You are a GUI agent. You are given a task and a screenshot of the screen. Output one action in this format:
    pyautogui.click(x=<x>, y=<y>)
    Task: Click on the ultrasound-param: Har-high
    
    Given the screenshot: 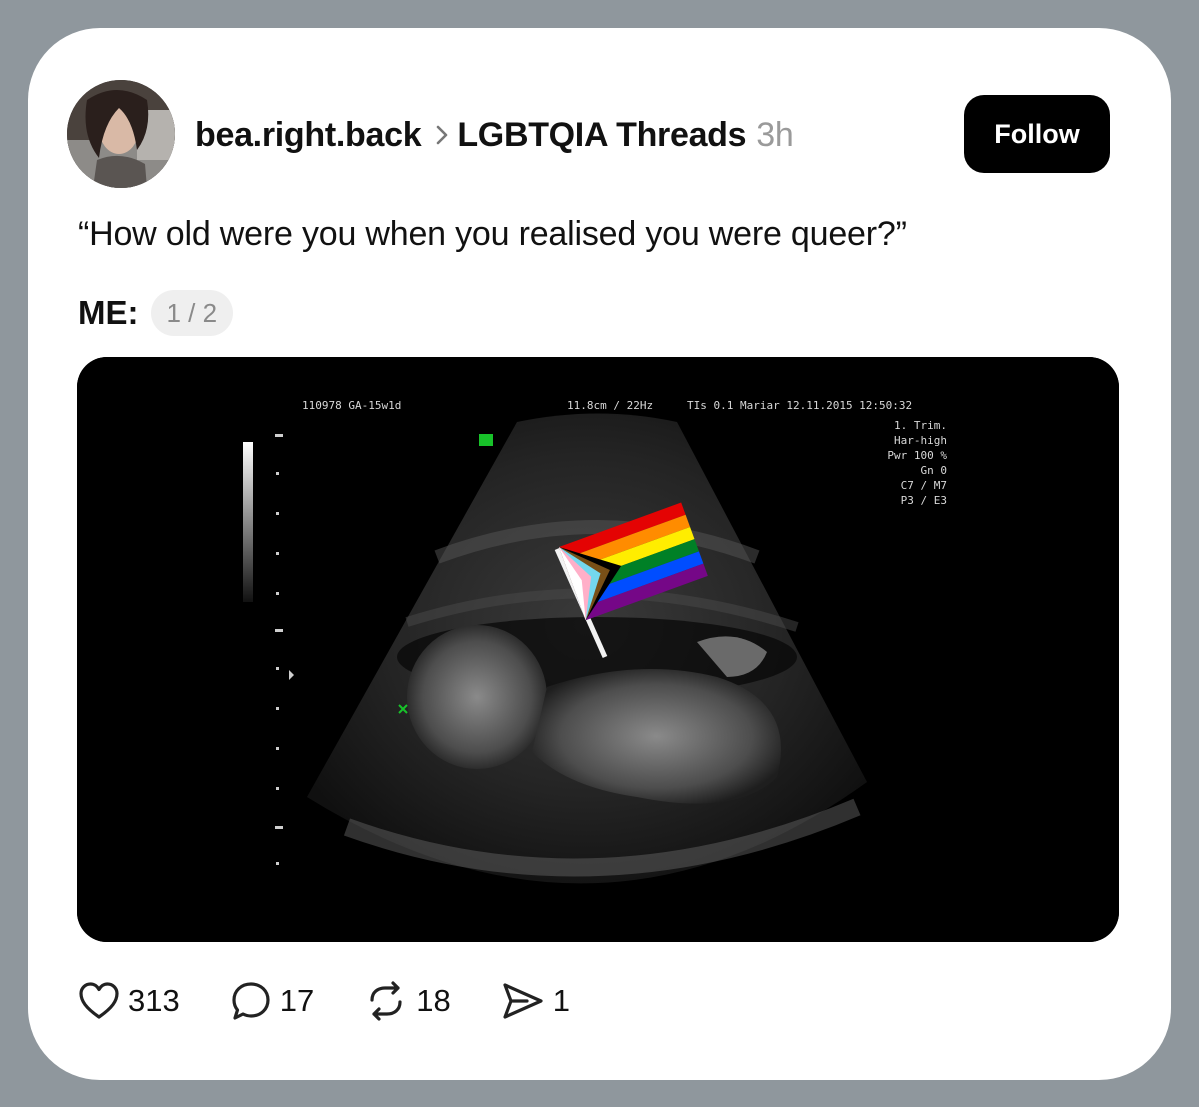 What is the action you would take?
    pyautogui.click(x=920, y=440)
    